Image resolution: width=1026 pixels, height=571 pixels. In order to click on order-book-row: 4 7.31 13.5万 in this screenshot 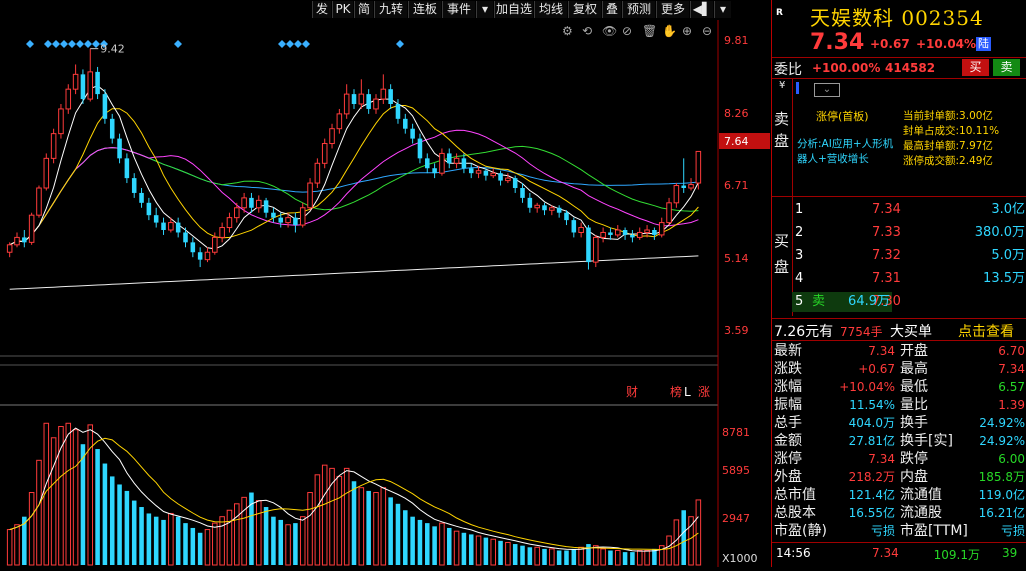, I will do `click(909, 279)`.